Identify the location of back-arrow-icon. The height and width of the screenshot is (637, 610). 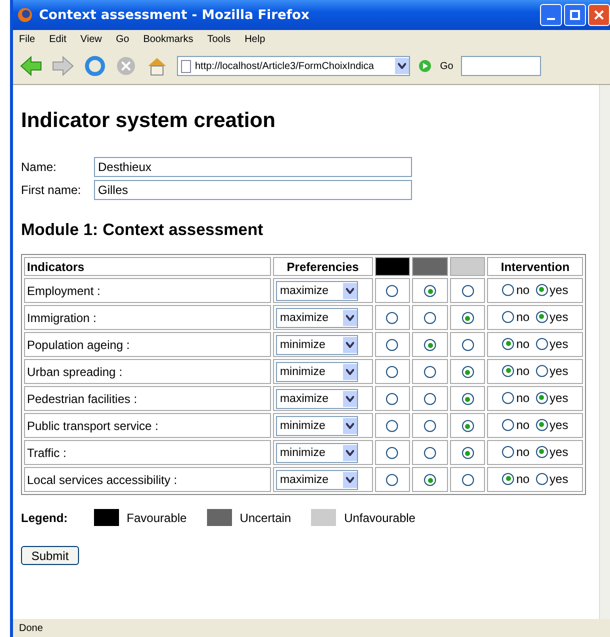
(31, 66).